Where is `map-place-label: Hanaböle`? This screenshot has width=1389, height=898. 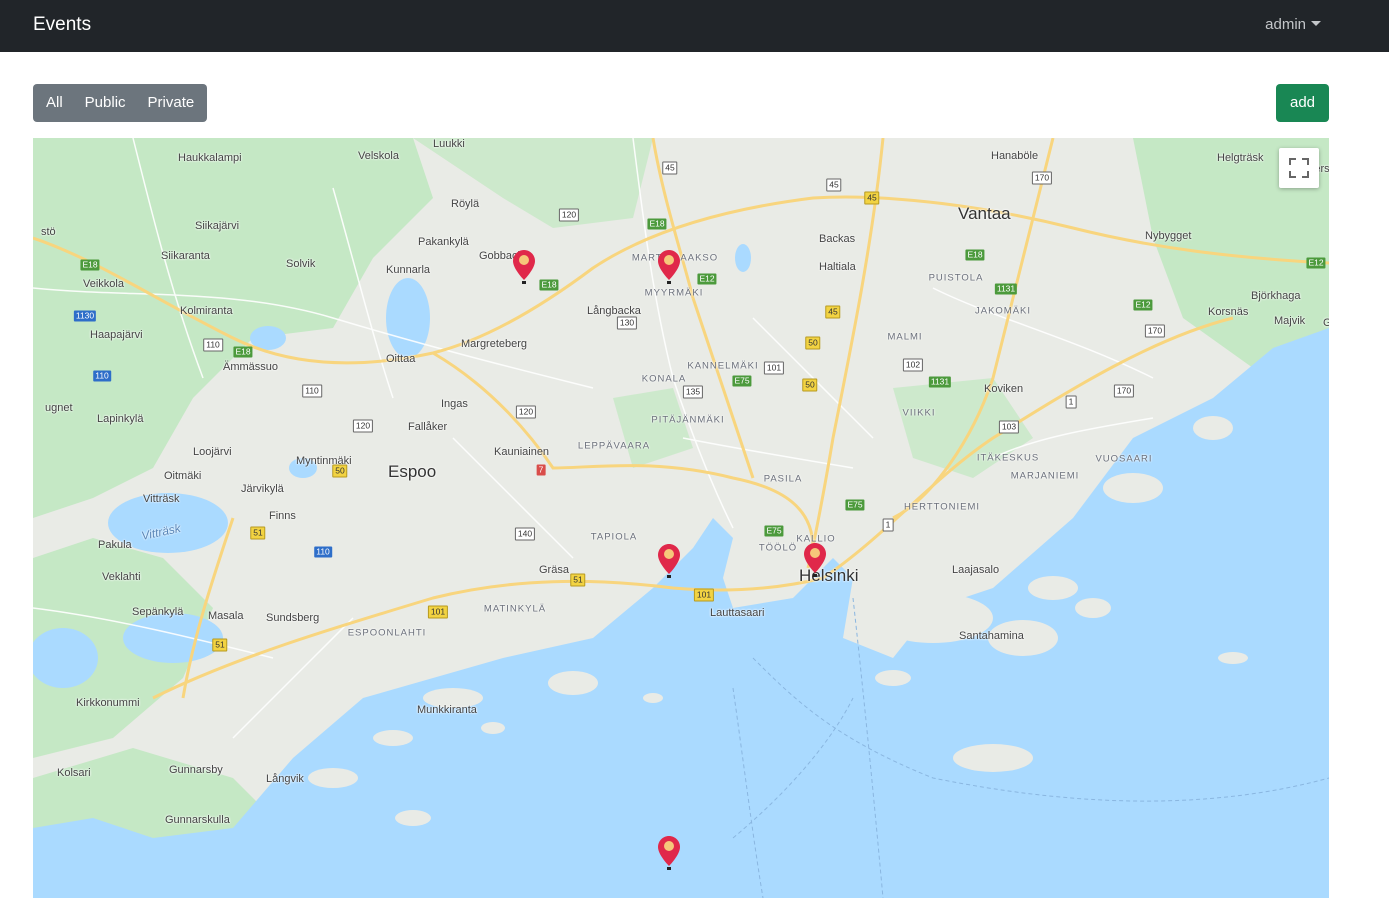 map-place-label: Hanaböle is located at coordinates (1015, 156).